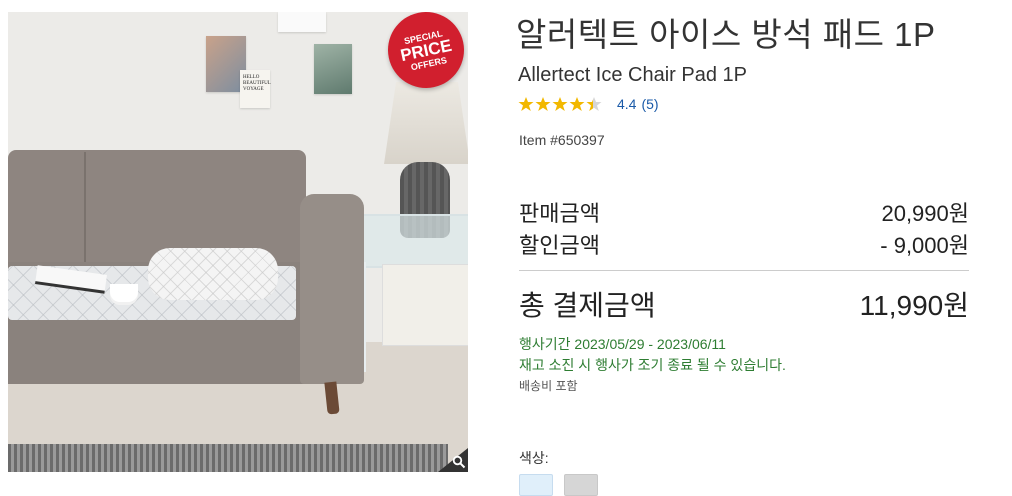 This screenshot has width=1012, height=496. Describe the element at coordinates (744, 304) in the screenshot. I see `total-price-row: 총 결제금액 11,990원` at that location.